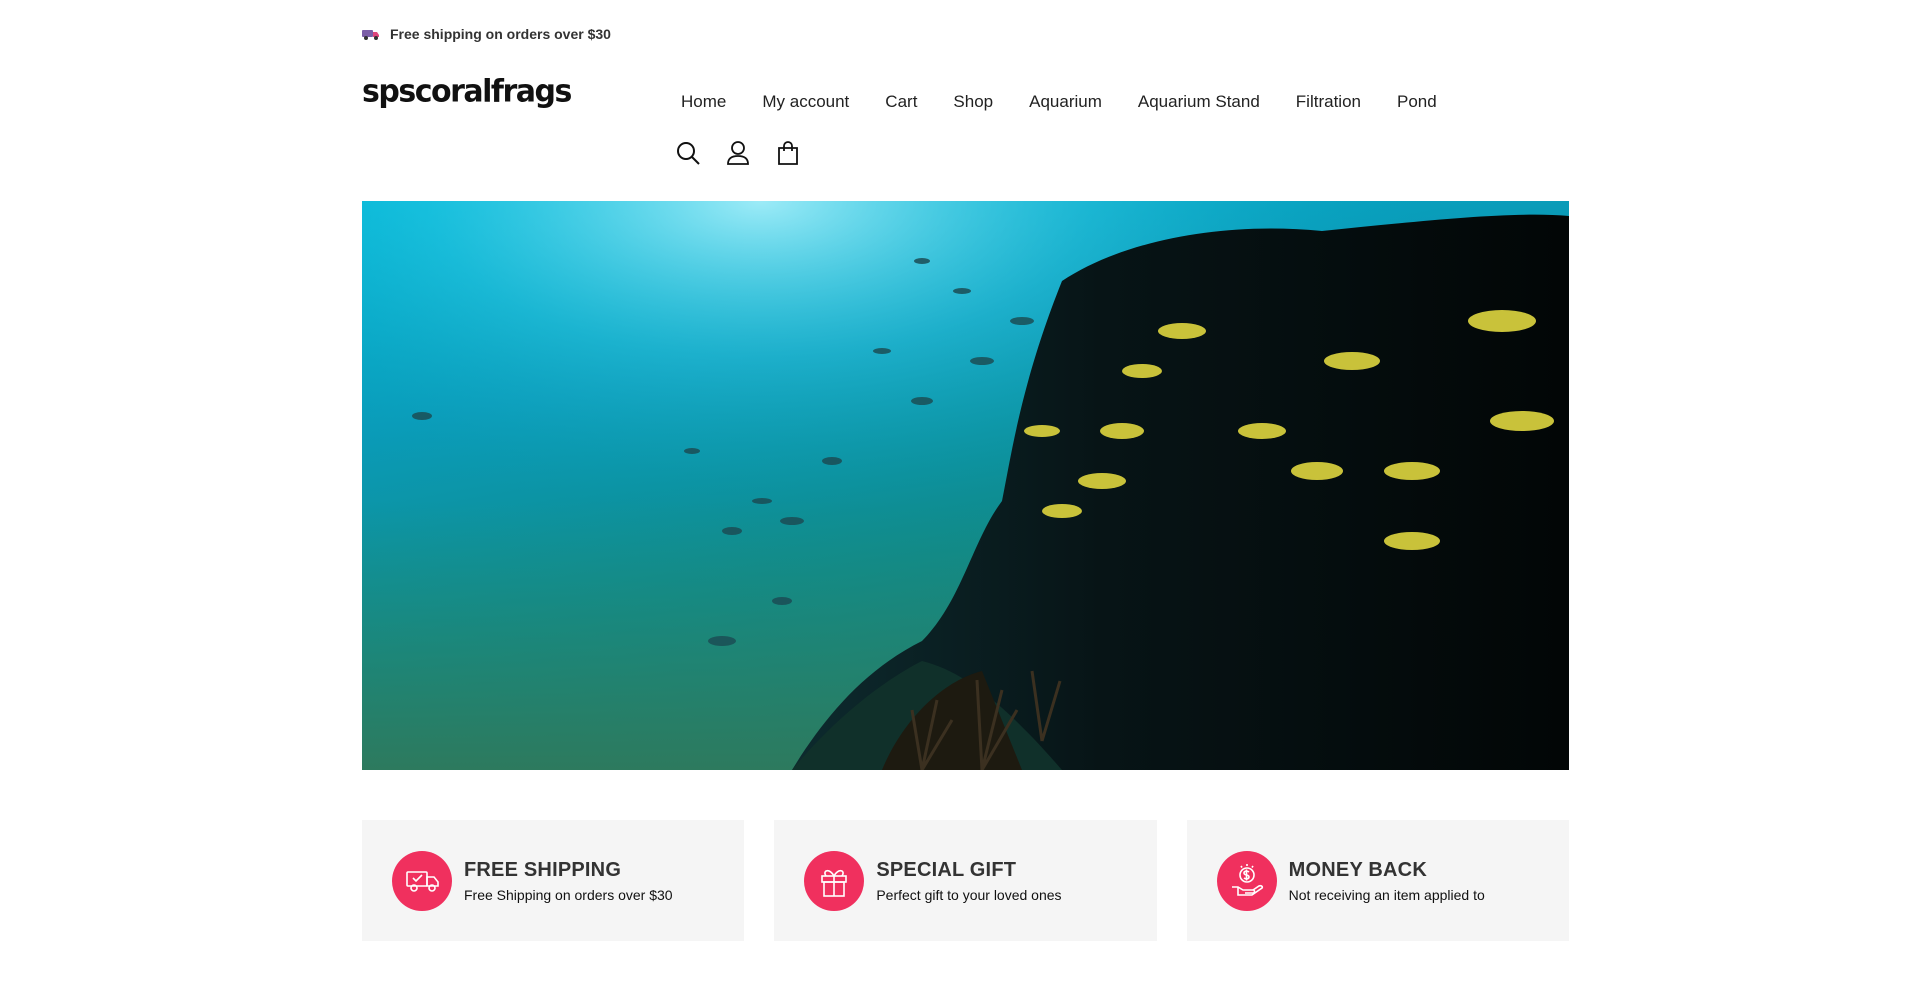  I want to click on nav-aquarium: Aquarium, so click(1065, 102).